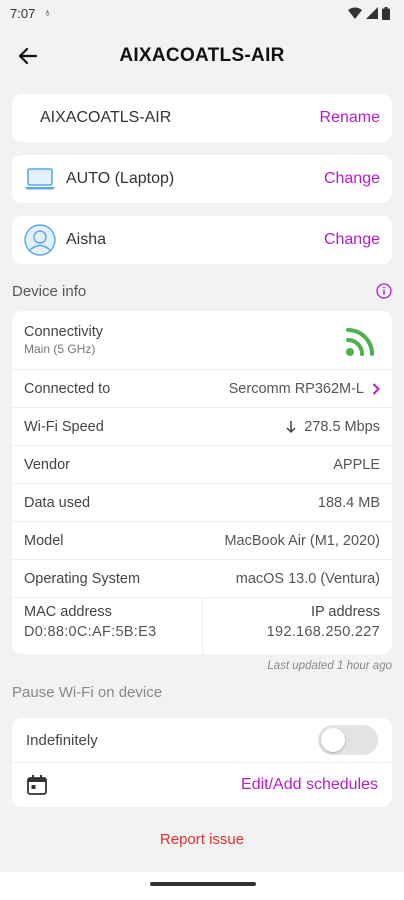  I want to click on connected-to-label: Connected to, so click(67, 388).